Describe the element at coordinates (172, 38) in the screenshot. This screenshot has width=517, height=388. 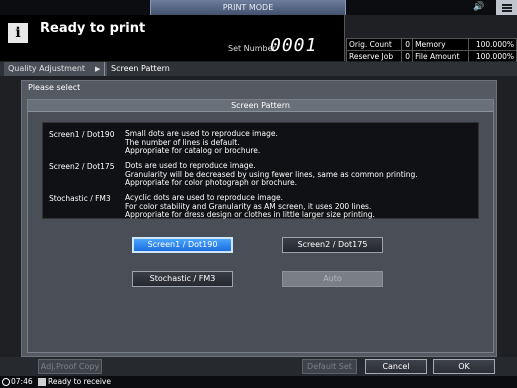
I see `status-area: i Ready to print Set Number 0001` at that location.